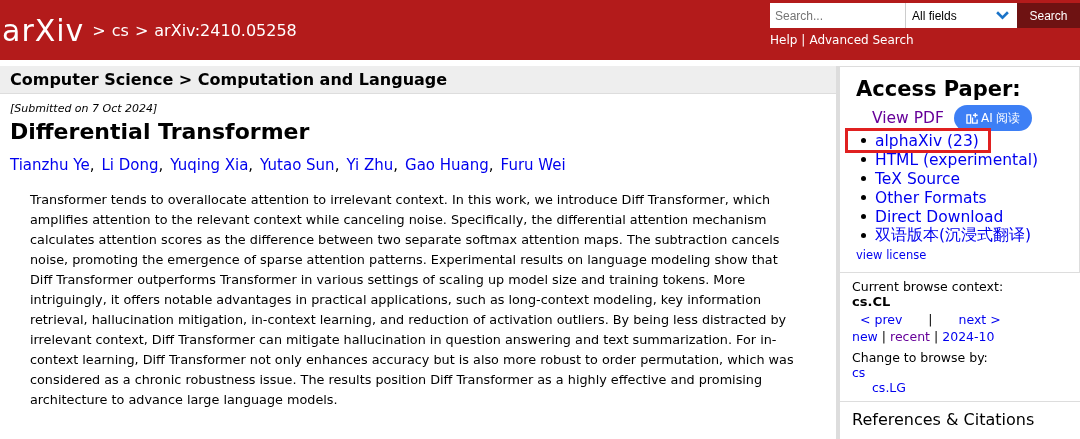 Image resolution: width=1080 pixels, height=439 pixels. What do you see at coordinates (944, 419) in the screenshot?
I see `section-heading: References & Citations` at bounding box center [944, 419].